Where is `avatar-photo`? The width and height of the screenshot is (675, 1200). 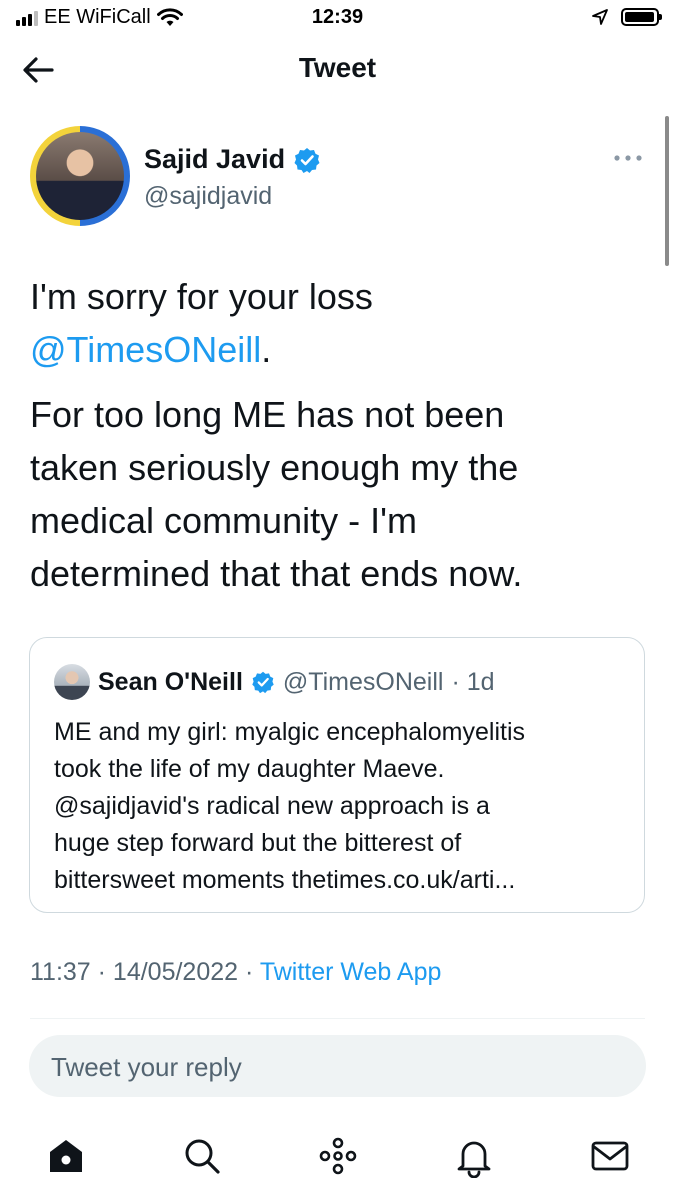 avatar-photo is located at coordinates (80, 176).